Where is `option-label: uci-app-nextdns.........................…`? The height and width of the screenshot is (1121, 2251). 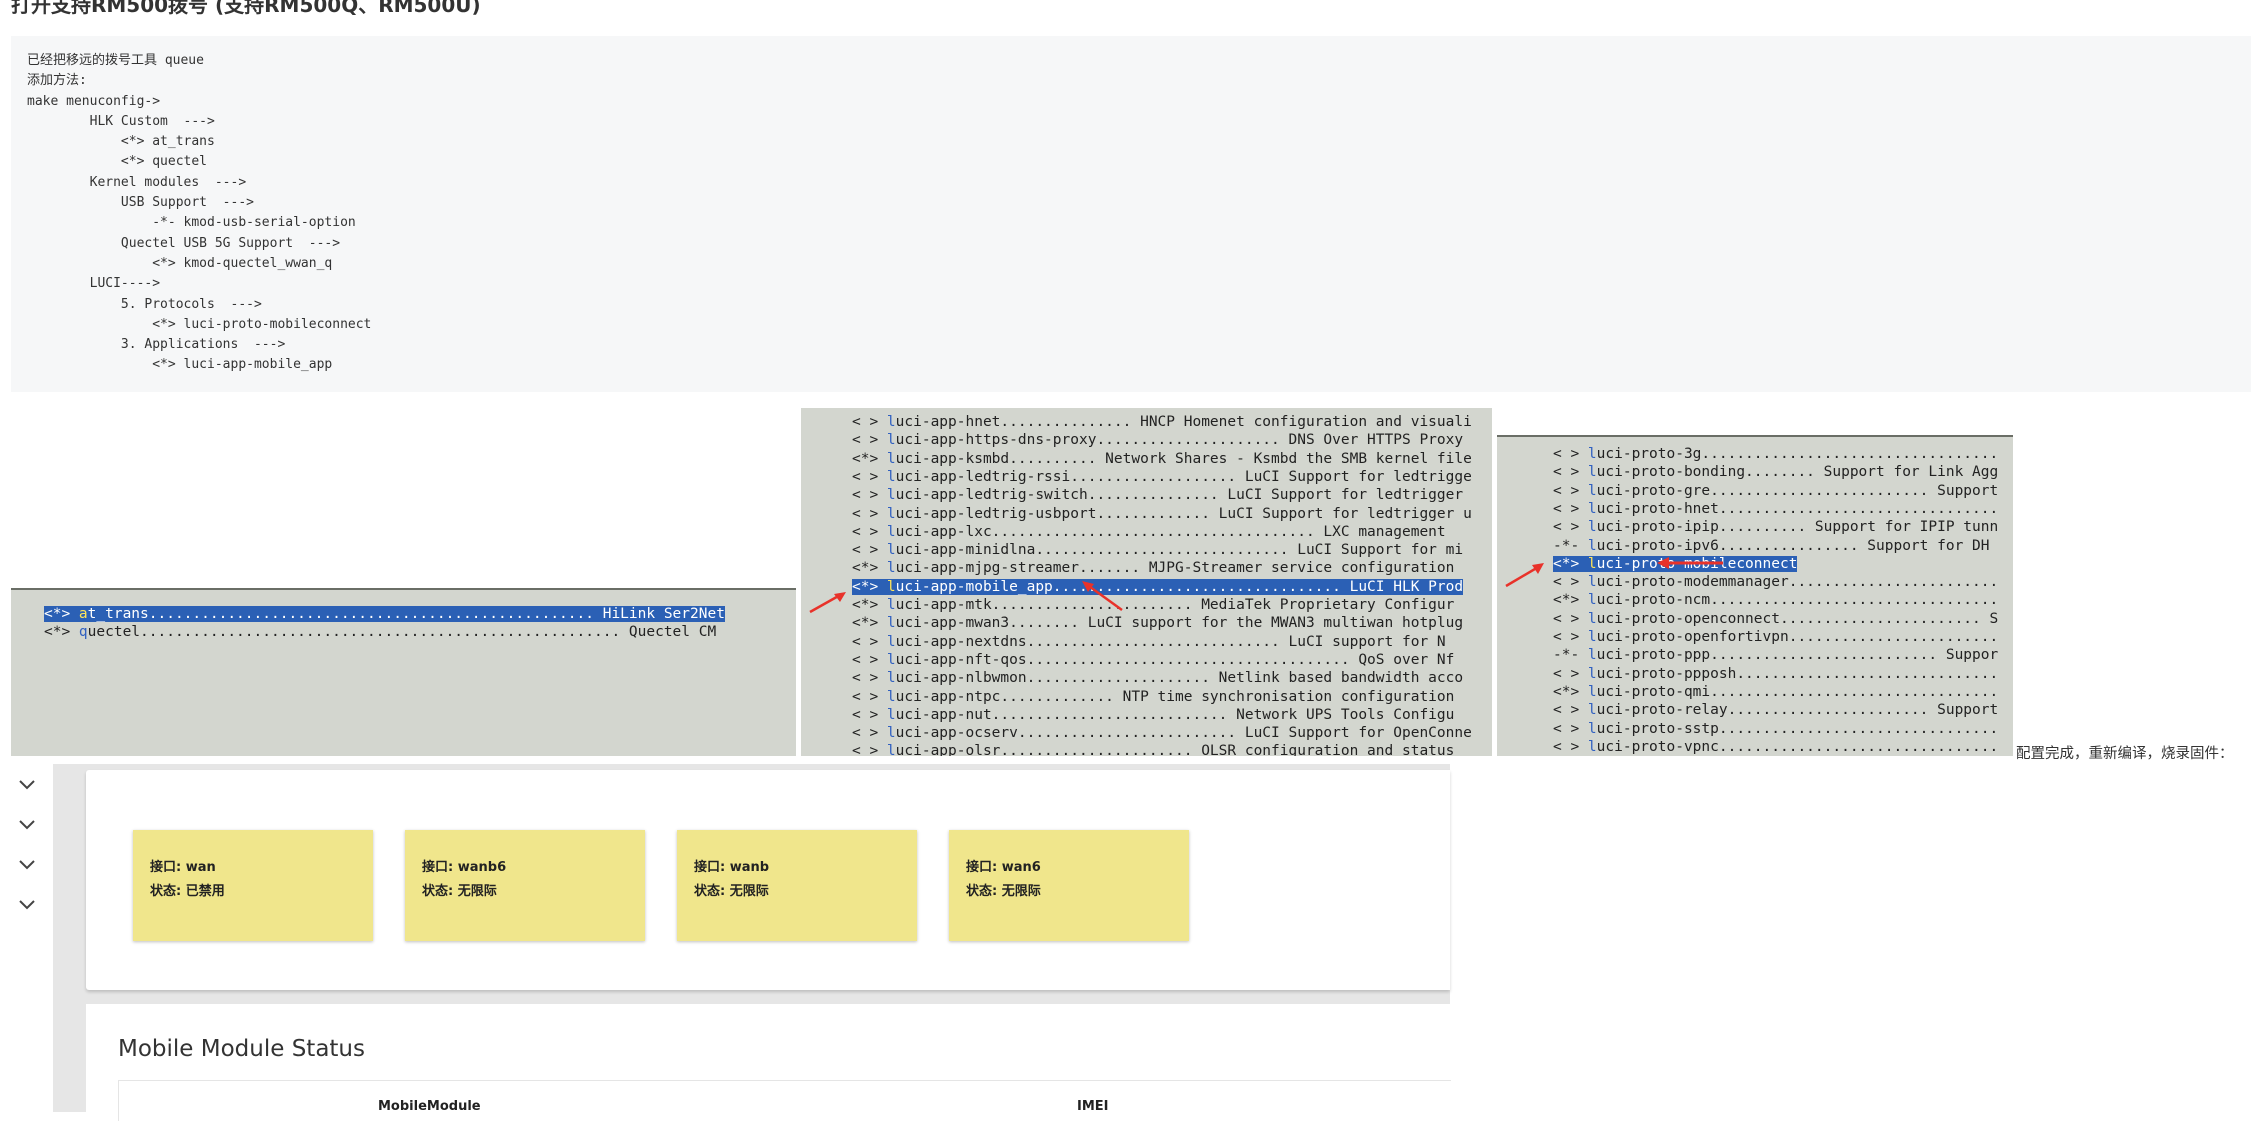
option-label: uci-app-nextdns.........................… is located at coordinates (1170, 641).